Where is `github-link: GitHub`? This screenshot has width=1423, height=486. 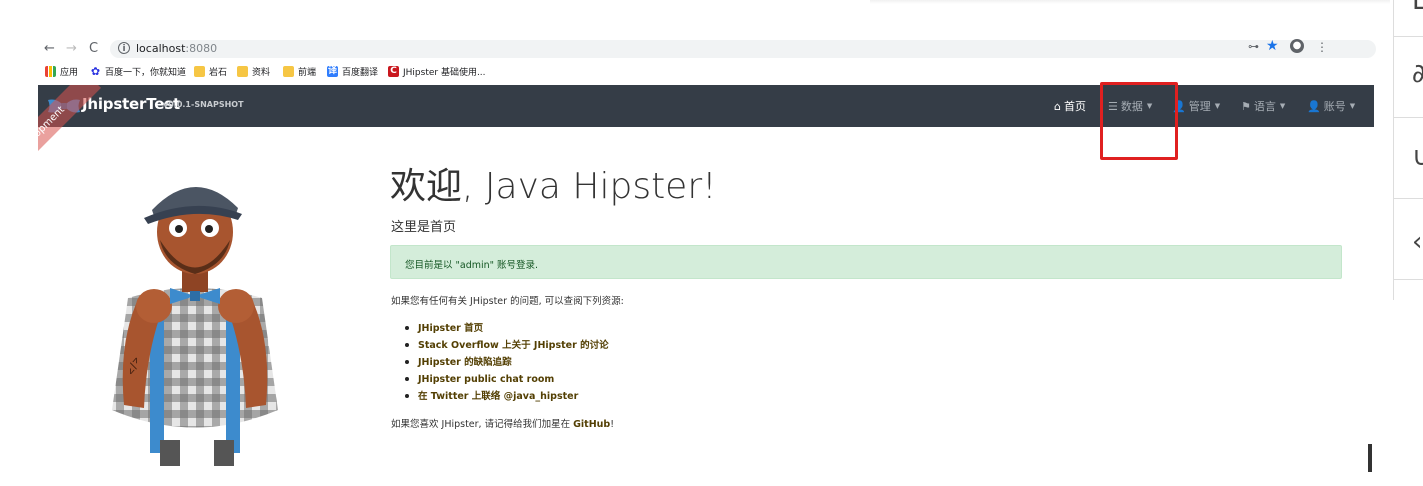 github-link: GitHub is located at coordinates (591, 424).